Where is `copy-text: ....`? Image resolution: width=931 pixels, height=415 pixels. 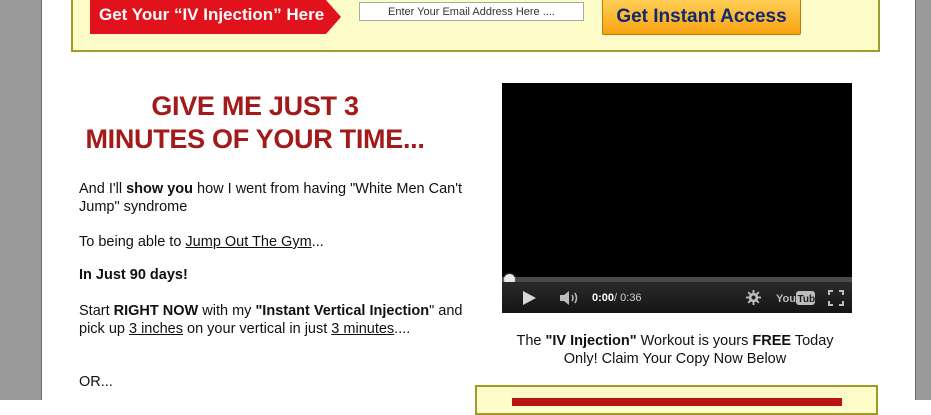
copy-text: .... is located at coordinates (402, 329).